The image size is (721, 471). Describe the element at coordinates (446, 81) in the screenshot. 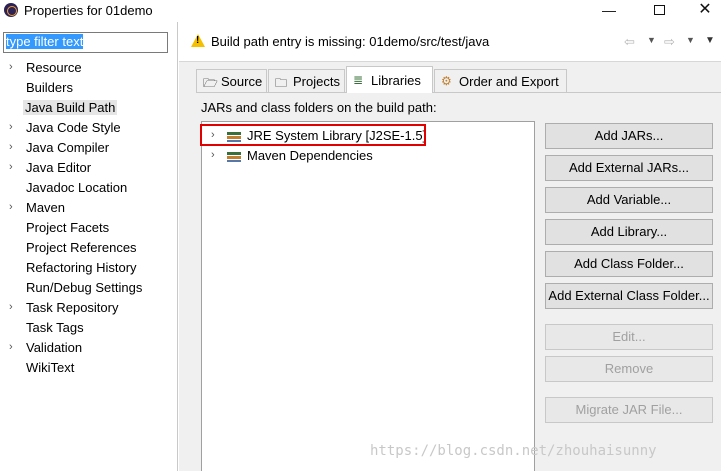

I see `order-export-icon: ⚙` at that location.